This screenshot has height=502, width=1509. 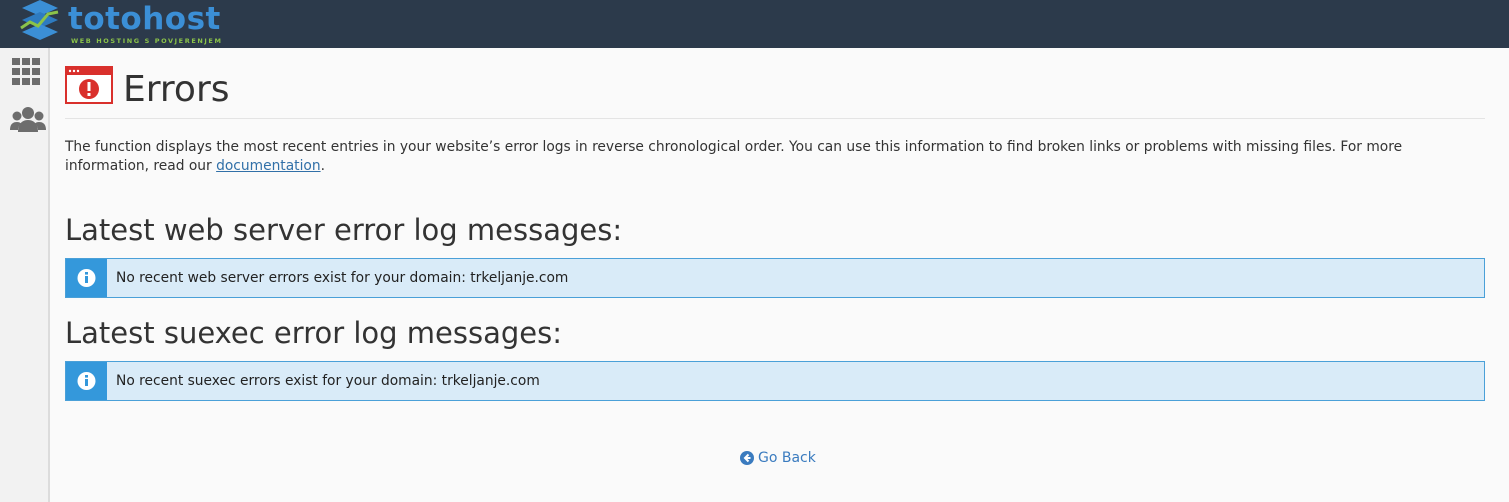 I want to click on users-icon, so click(x=28, y=122).